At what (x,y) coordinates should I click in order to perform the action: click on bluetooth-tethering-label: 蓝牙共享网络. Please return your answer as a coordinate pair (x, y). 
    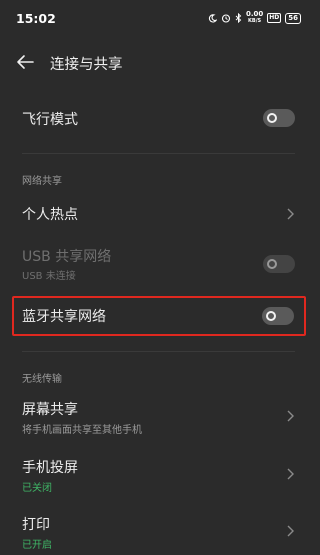
    Looking at the image, I should click on (64, 317).